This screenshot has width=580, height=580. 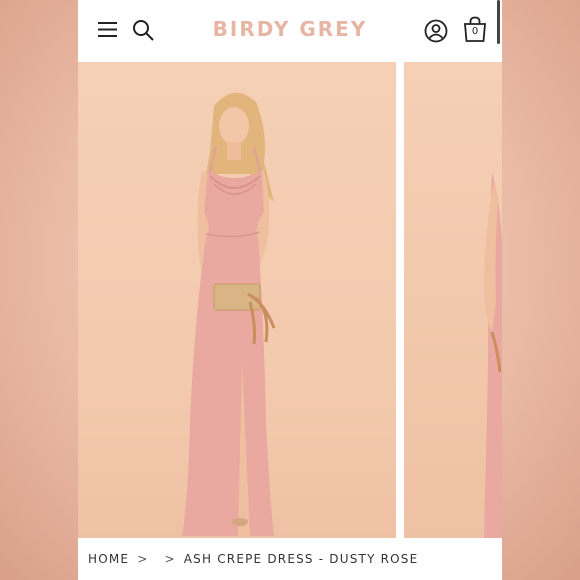 What do you see at coordinates (475, 31) in the screenshot?
I see `cart-count: 0` at bounding box center [475, 31].